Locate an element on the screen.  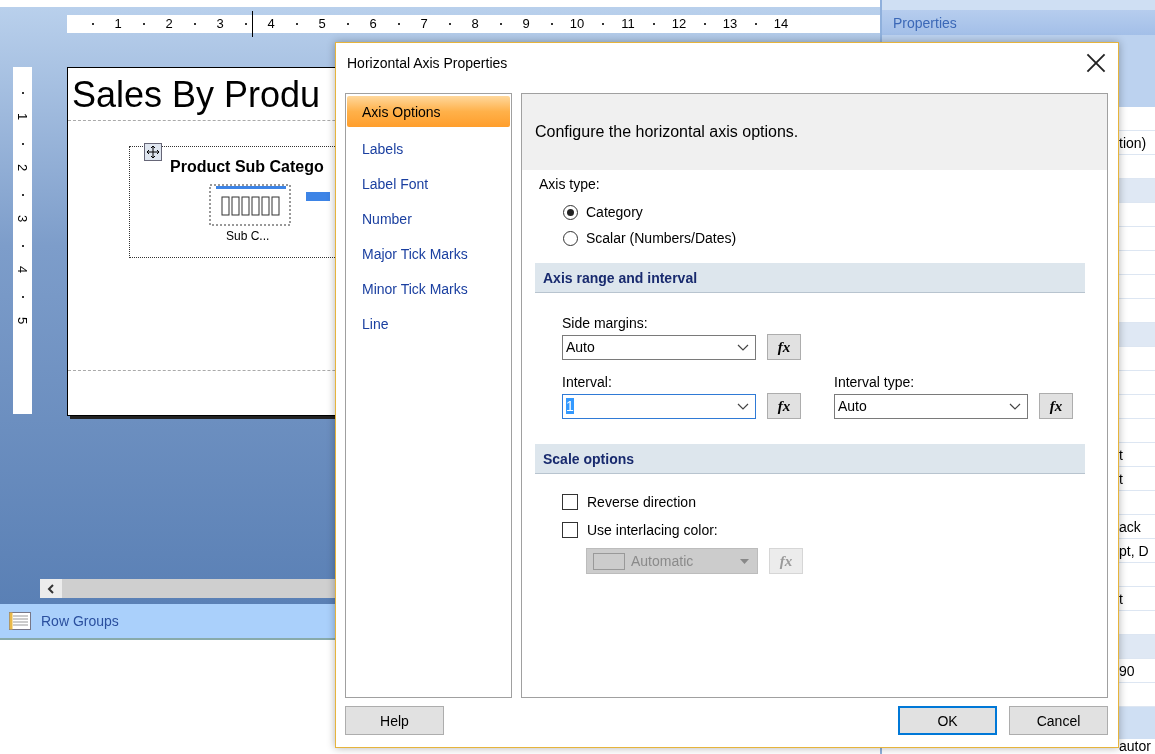
nav-item: Axis Options is located at coordinates (428, 111).